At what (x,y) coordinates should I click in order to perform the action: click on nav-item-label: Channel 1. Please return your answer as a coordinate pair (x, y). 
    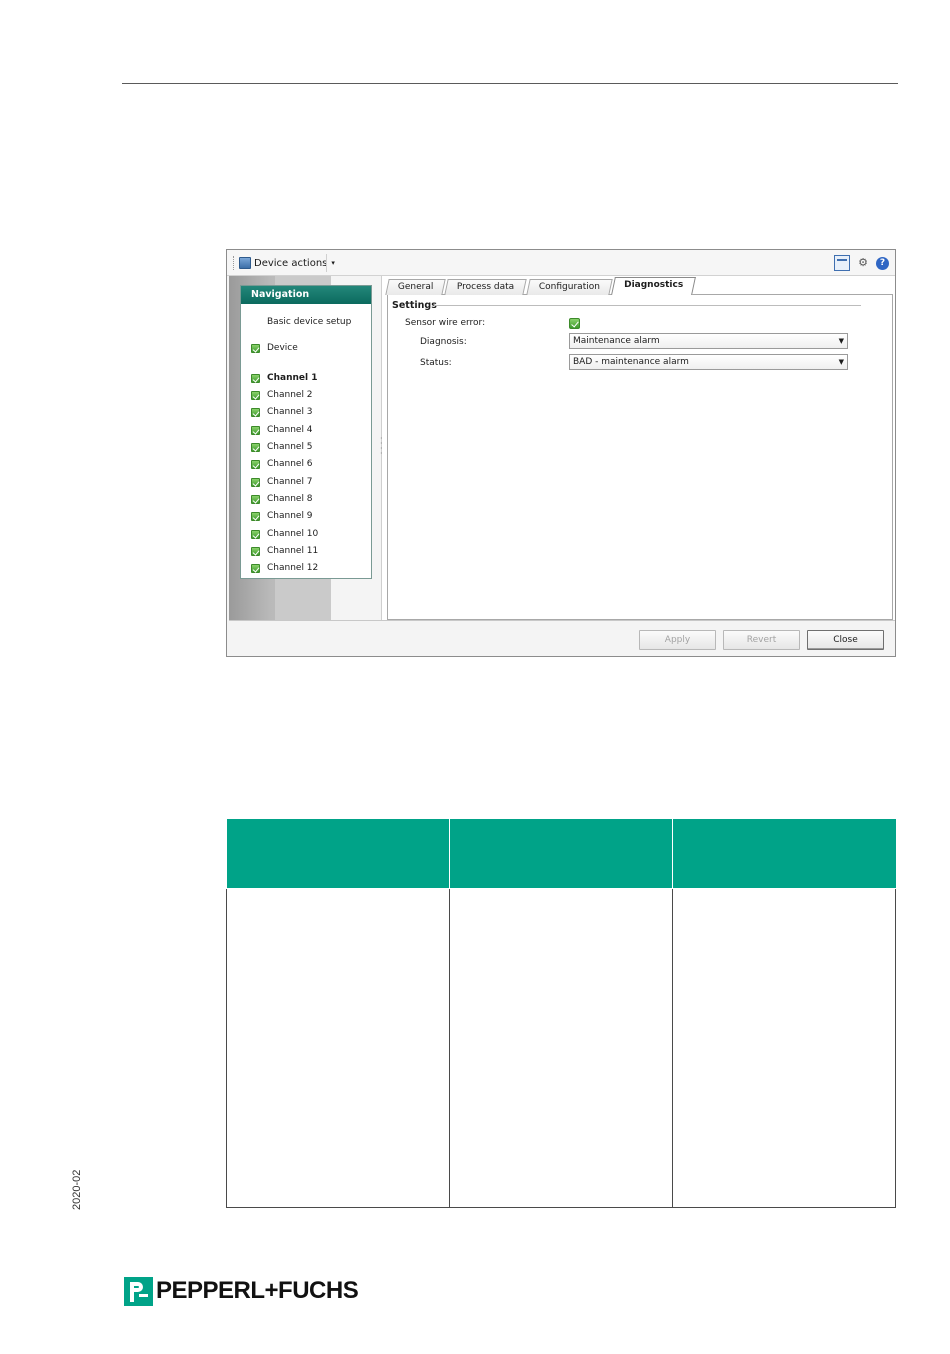
    Looking at the image, I should click on (292, 378).